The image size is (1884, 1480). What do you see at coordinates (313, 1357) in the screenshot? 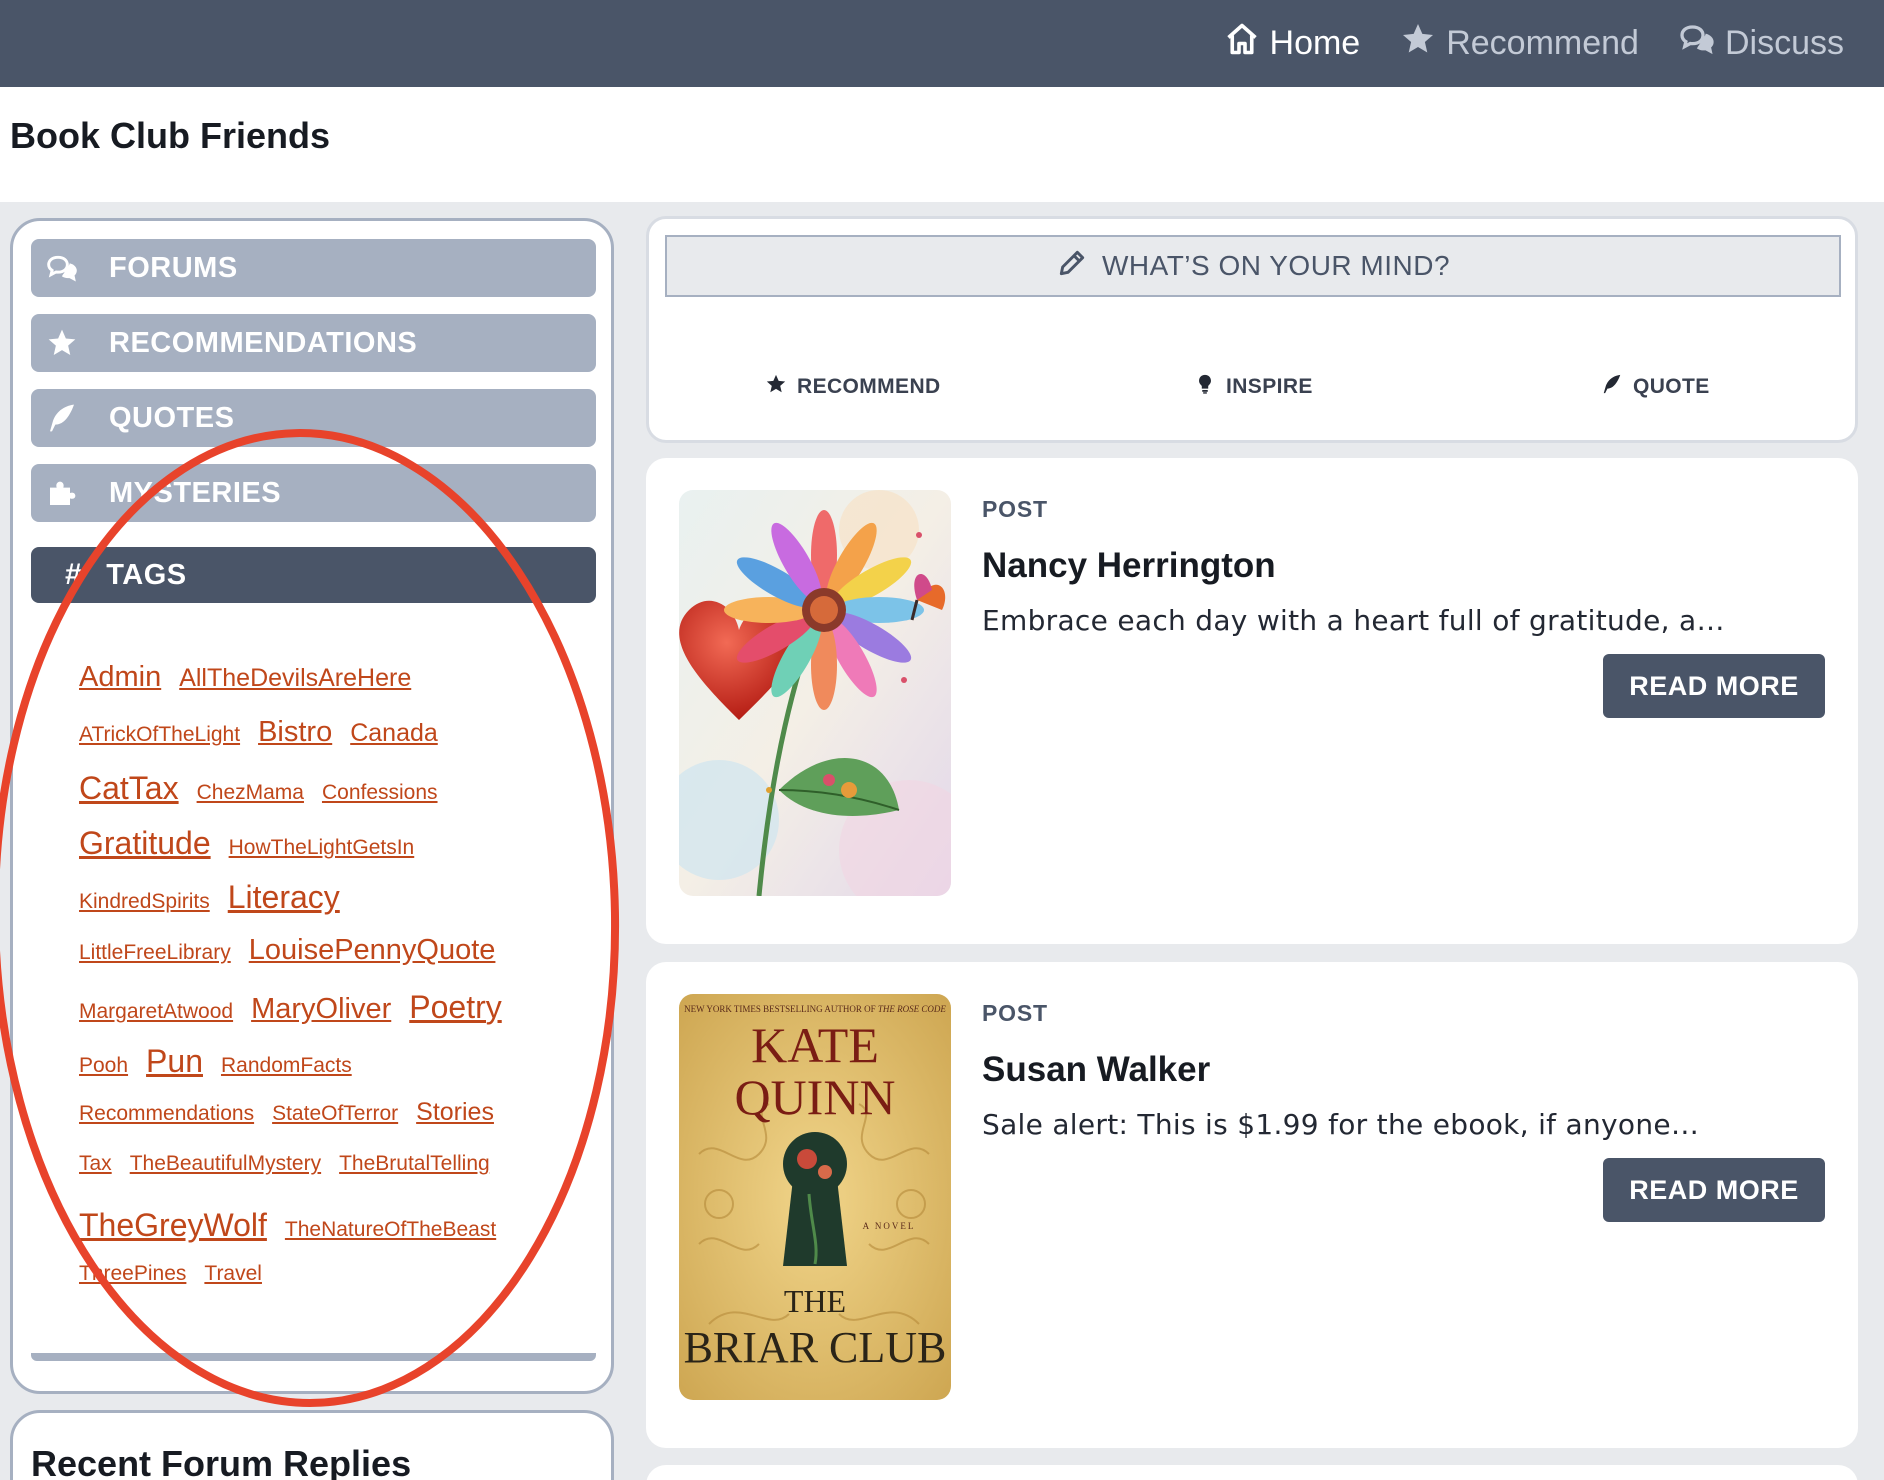
I see `sidebar-divider` at bounding box center [313, 1357].